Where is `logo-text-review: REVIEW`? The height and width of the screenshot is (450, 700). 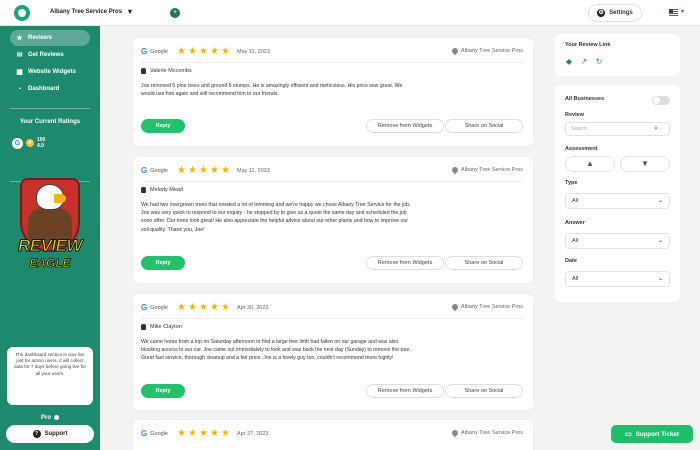
logo-text-review: REVIEW is located at coordinates (50, 246).